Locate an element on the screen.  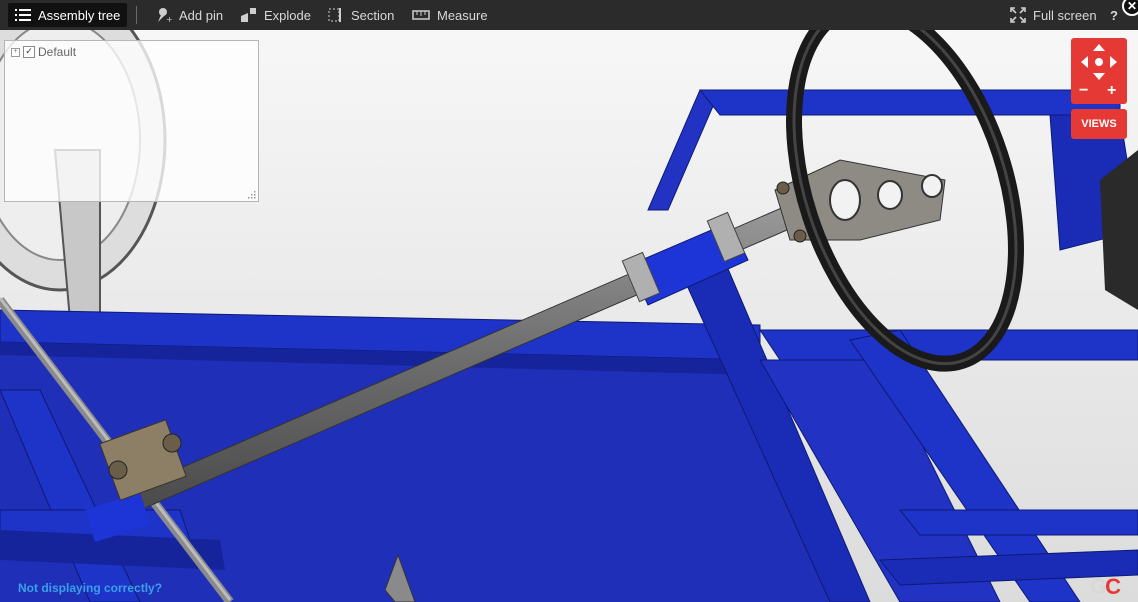
checkbox-icon: ✓ is located at coordinates (29, 52).